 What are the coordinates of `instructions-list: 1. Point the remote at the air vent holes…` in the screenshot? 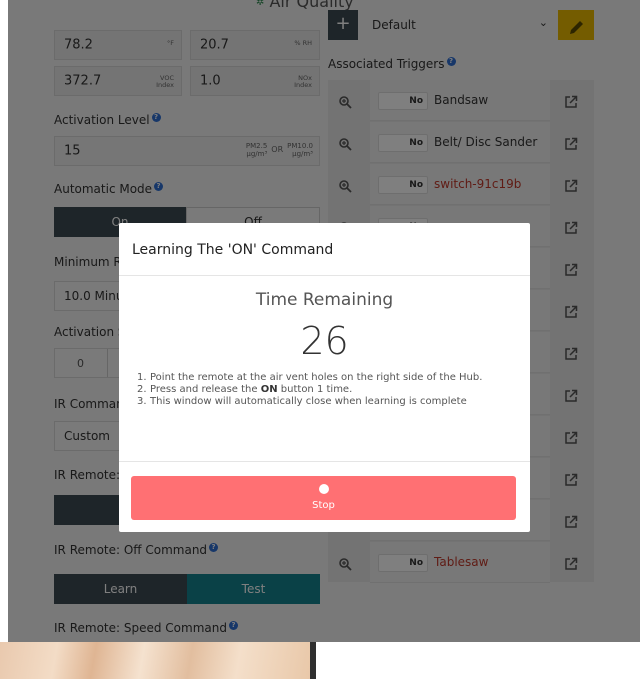 It's located at (329, 390).